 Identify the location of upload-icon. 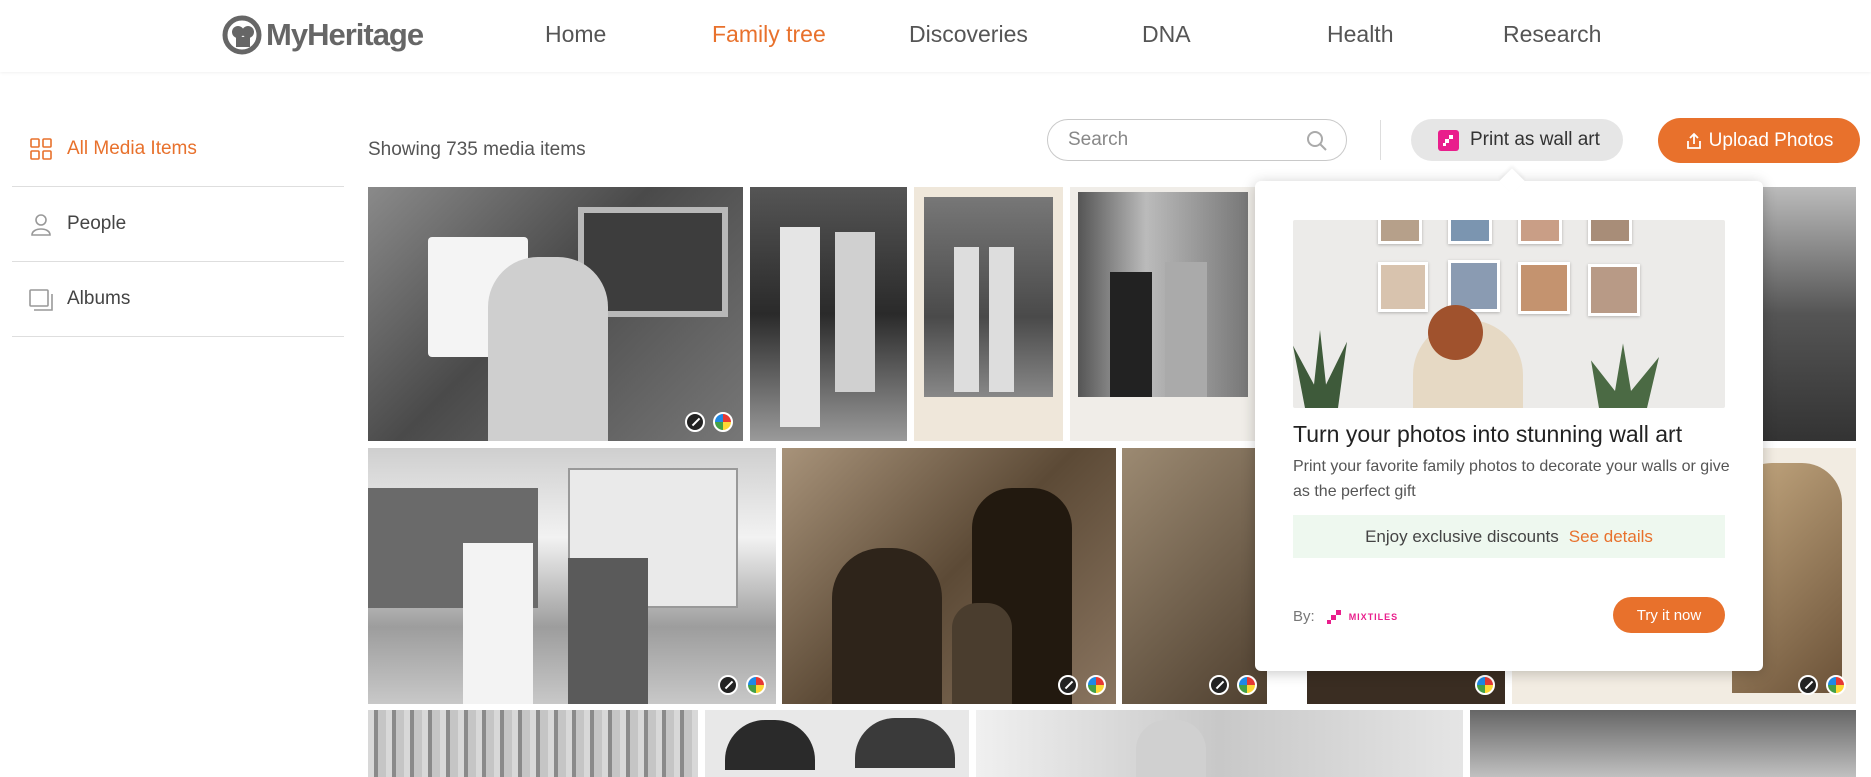
(1694, 141).